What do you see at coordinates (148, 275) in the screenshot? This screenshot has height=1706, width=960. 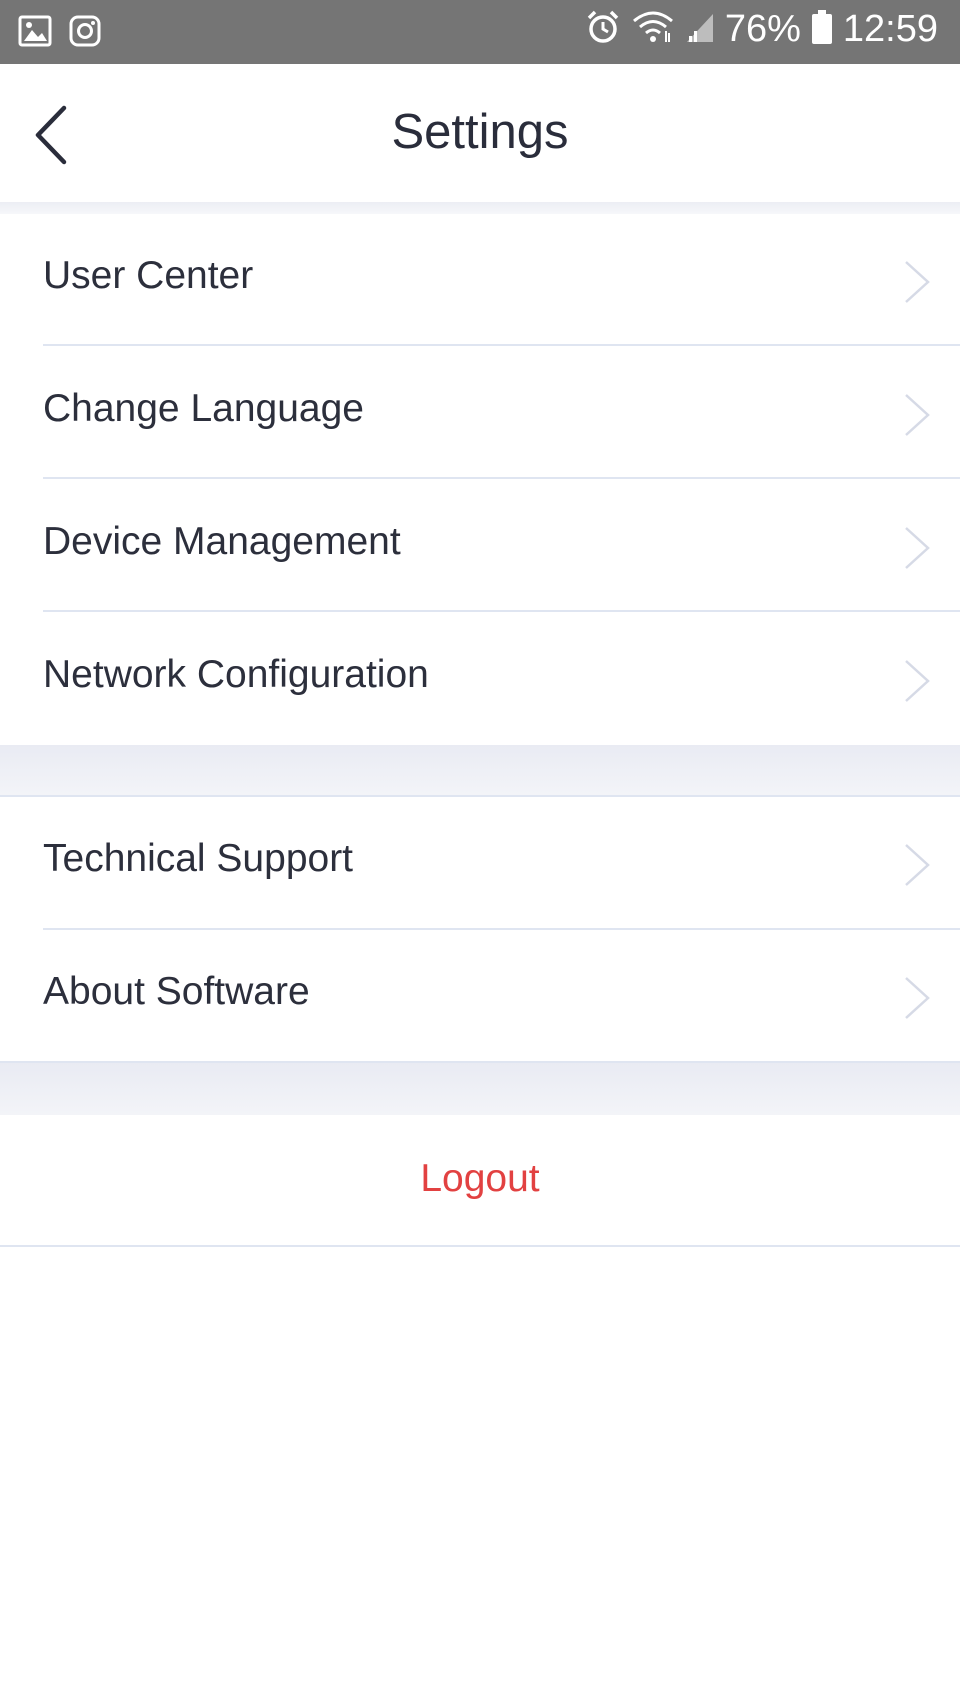 I see `menu-item-label: User Center` at bounding box center [148, 275].